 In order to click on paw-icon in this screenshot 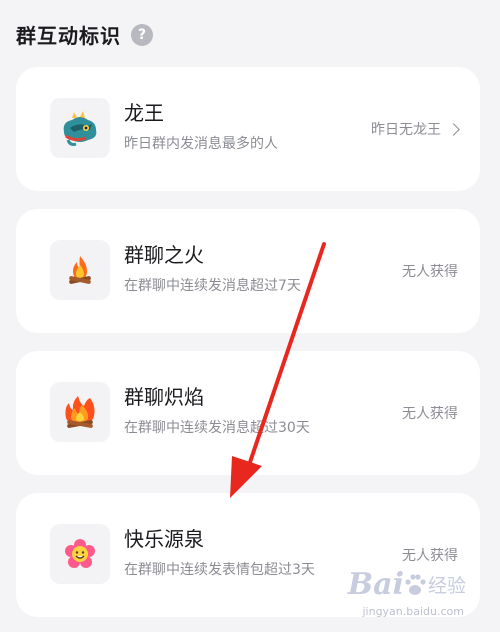, I will do `click(415, 584)`.